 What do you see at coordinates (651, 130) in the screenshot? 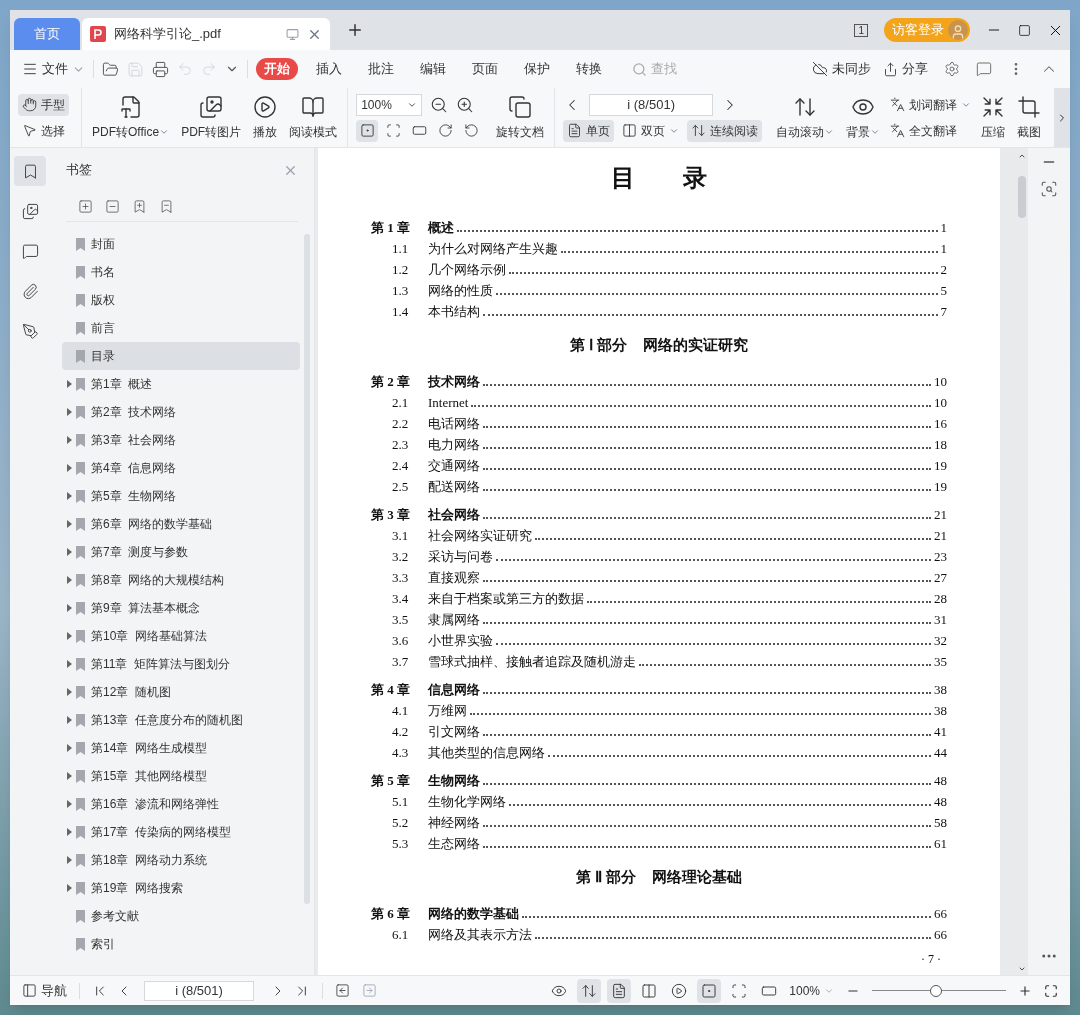
I see `page-mode-button: 双页` at bounding box center [651, 130].